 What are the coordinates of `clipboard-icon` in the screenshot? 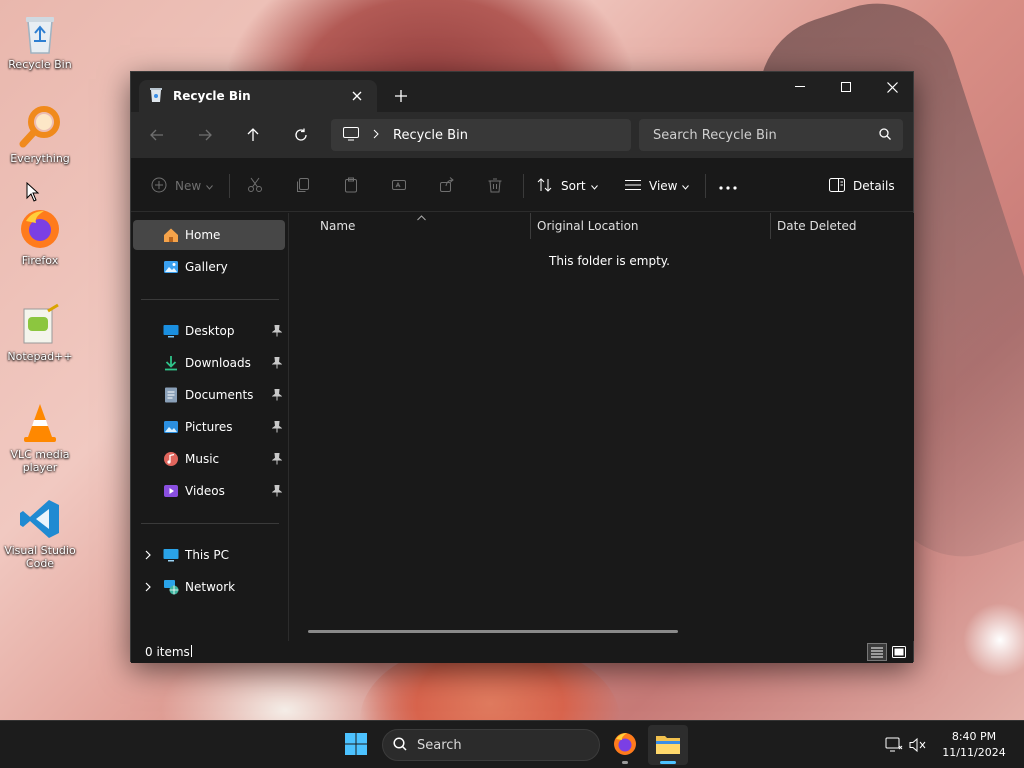 It's located at (351, 186).